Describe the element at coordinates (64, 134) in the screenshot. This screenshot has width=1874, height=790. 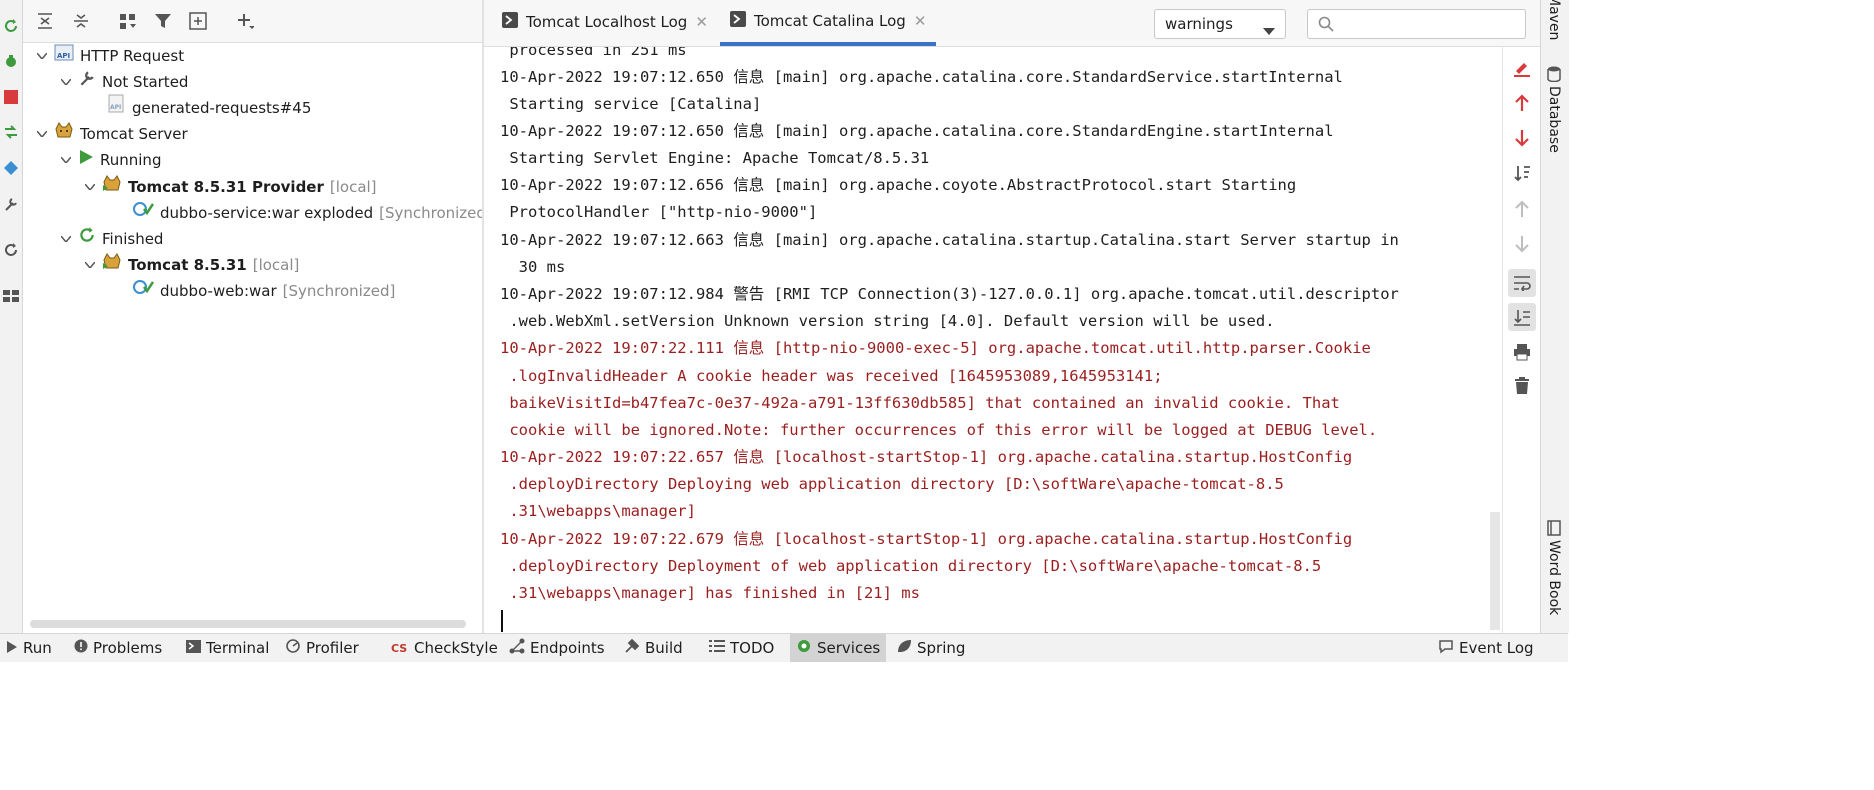
I see `tomcat-icon` at that location.